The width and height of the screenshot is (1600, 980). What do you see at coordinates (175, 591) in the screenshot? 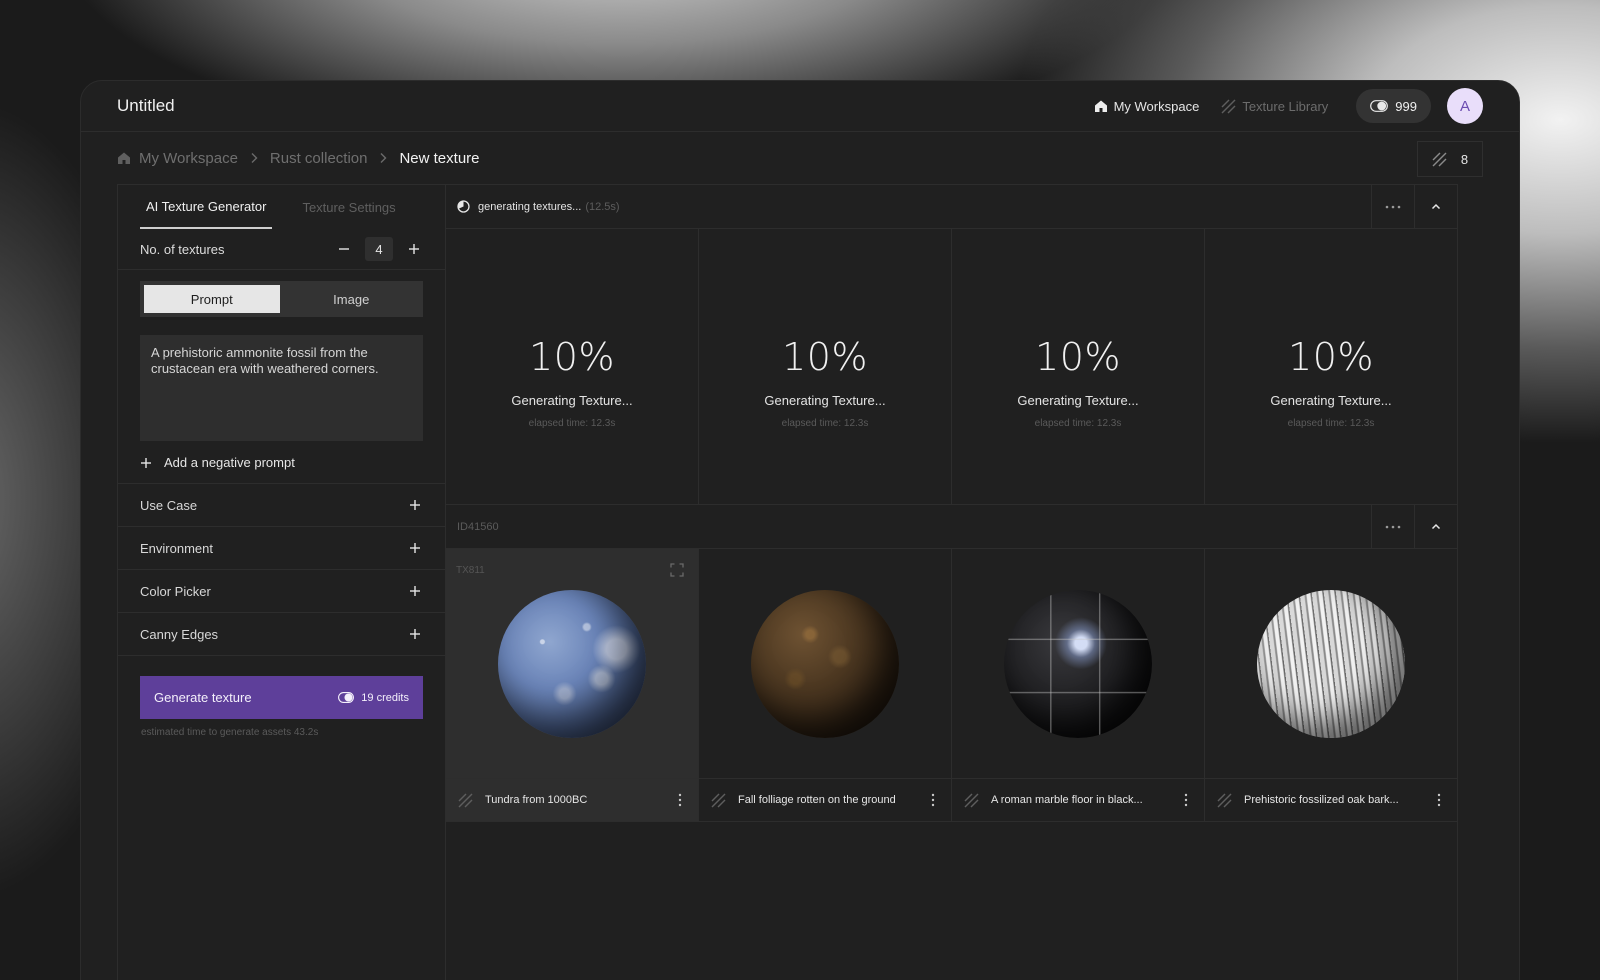
I see `accordion-label: Color Picker` at bounding box center [175, 591].